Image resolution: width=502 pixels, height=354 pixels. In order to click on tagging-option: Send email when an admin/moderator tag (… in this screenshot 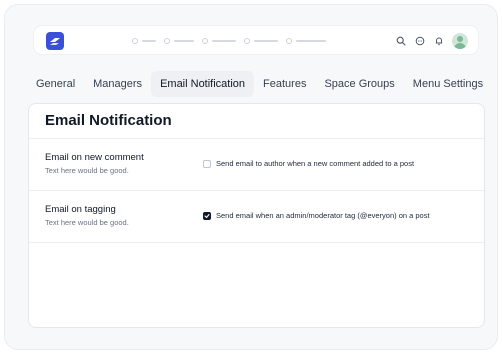, I will do `click(316, 215)`.